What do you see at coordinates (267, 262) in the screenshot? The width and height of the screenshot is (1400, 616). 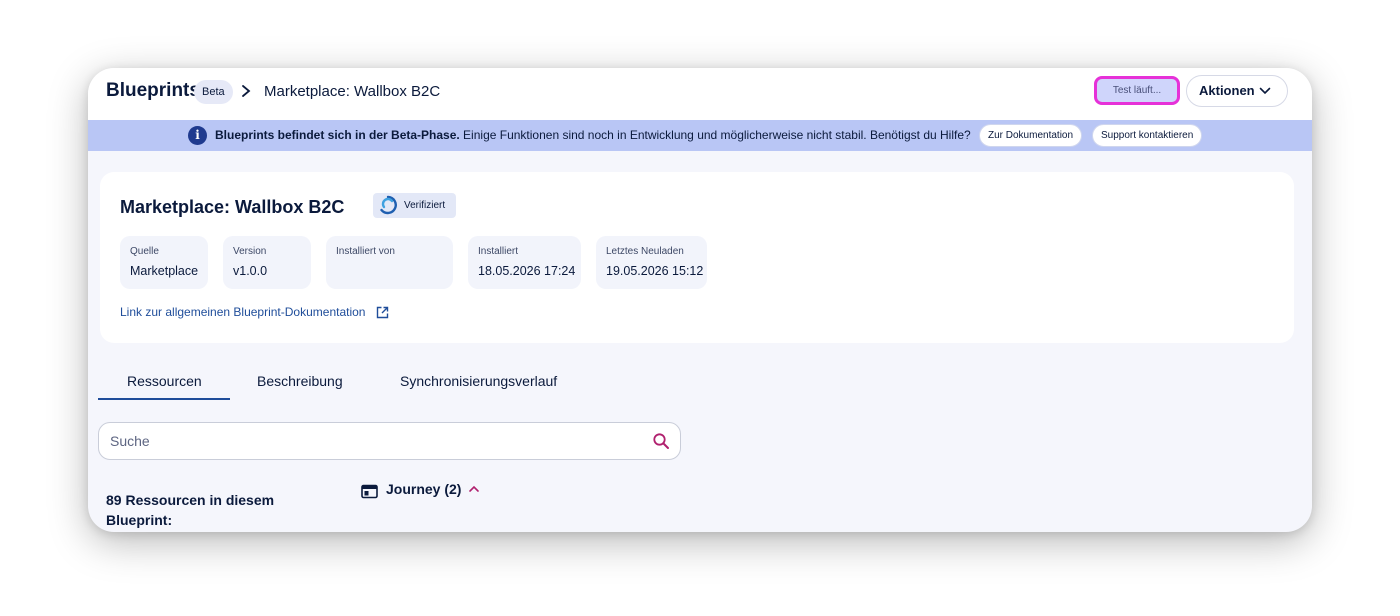 I see `meta-version: Version v1.0.0` at bounding box center [267, 262].